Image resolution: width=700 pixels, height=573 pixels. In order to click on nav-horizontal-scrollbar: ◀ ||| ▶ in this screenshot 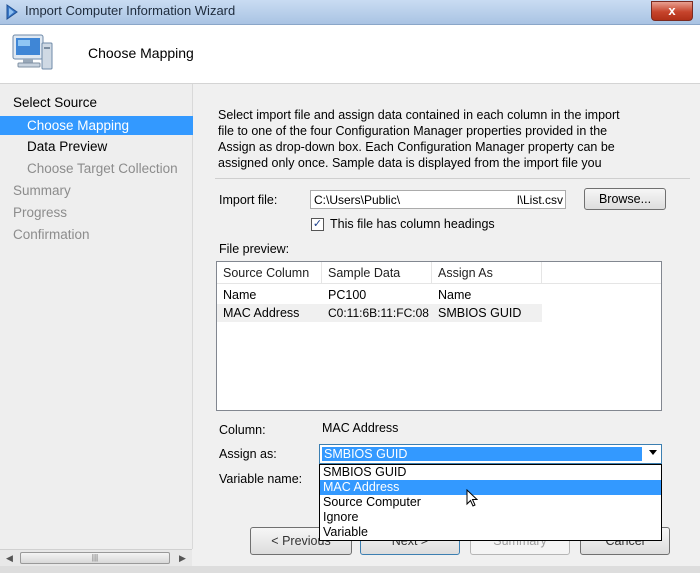, I will do `click(96, 558)`.